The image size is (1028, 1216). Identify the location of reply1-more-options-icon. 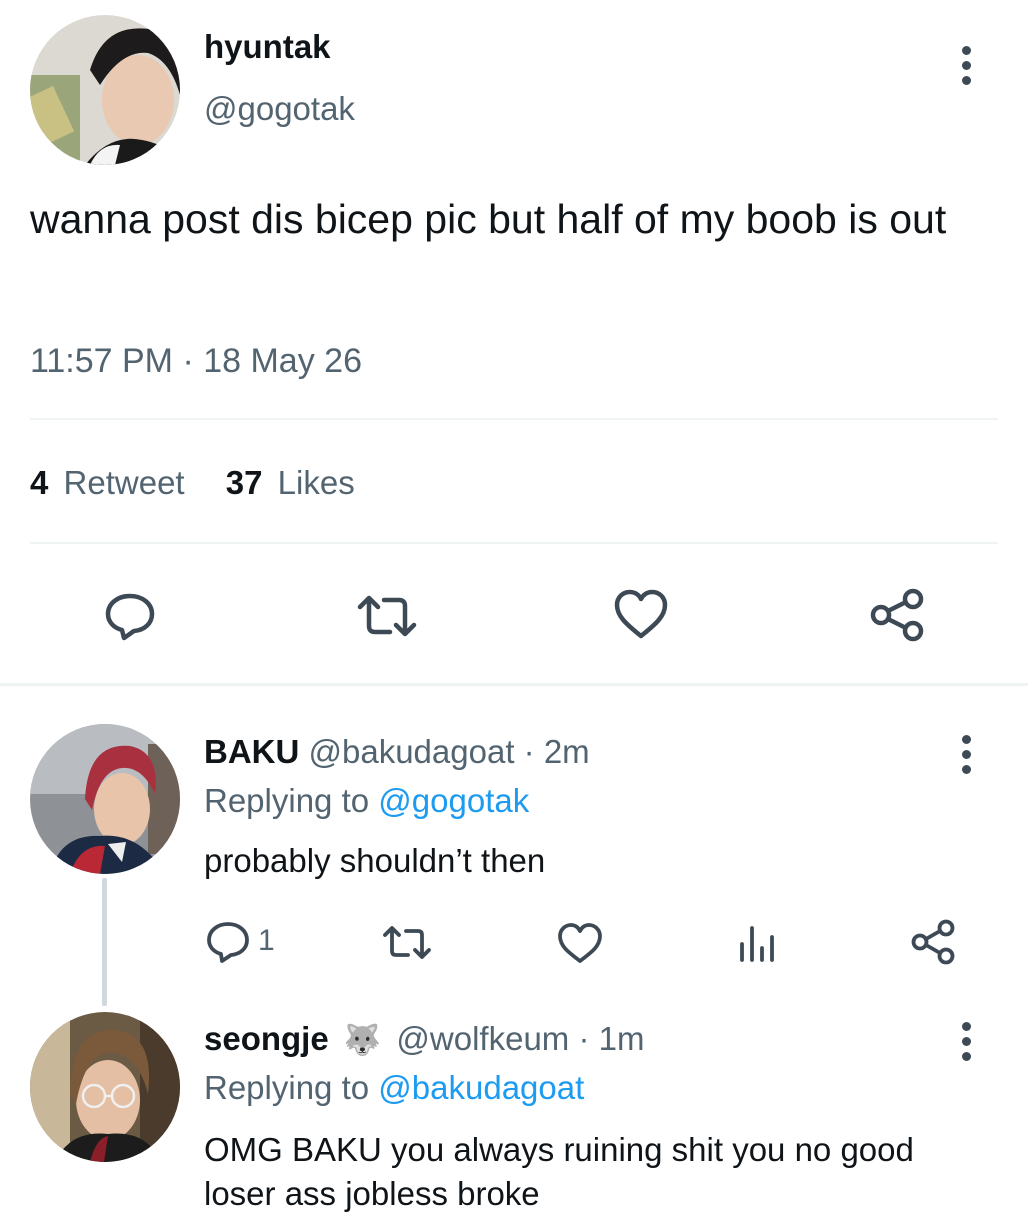
(966, 754).